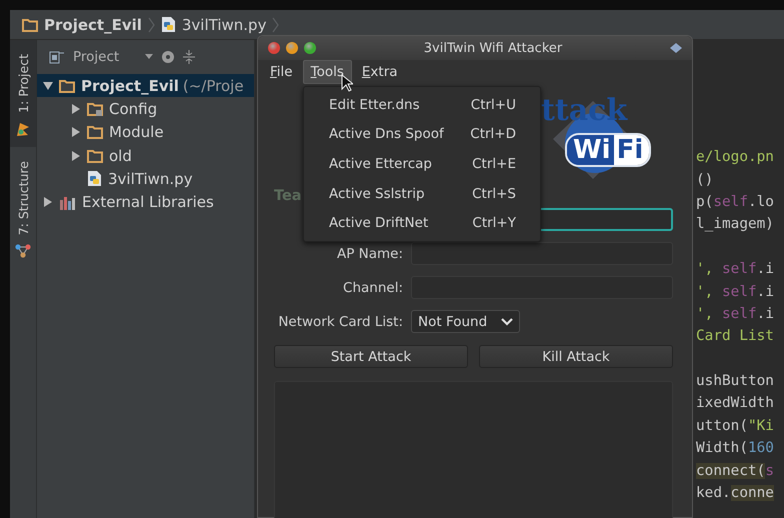  Describe the element at coordinates (380, 164) in the screenshot. I see `menu-item-label: Active Ettercap` at that location.